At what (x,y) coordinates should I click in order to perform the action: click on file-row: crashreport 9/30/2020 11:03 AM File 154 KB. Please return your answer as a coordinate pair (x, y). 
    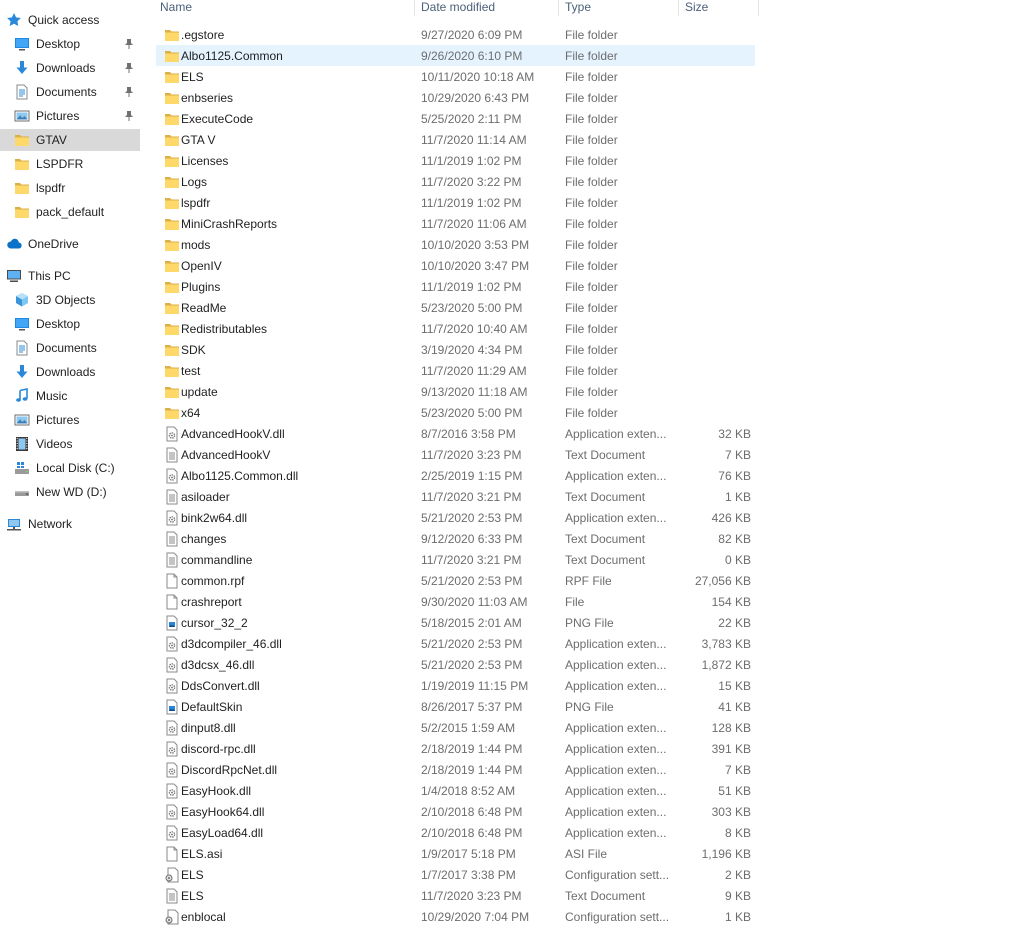
    Looking at the image, I should click on (455, 601).